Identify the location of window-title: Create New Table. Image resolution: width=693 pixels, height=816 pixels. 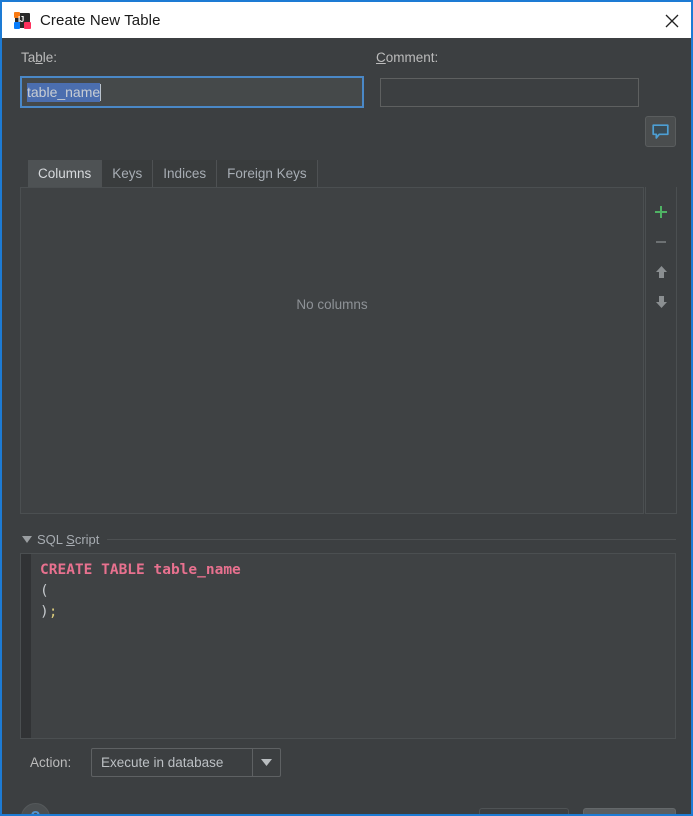
(100, 20).